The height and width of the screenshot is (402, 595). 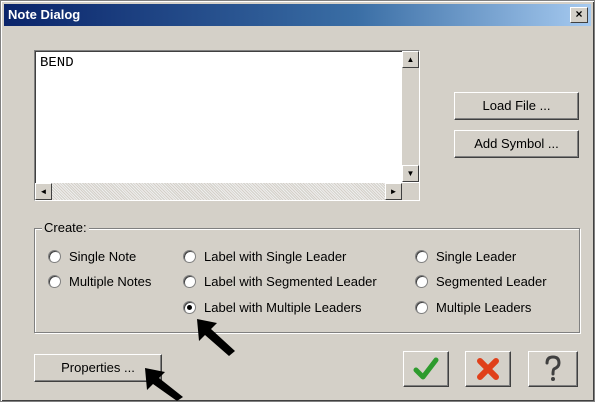 I want to click on radio-multiple-leaders: Multiple Leaders, so click(x=473, y=307).